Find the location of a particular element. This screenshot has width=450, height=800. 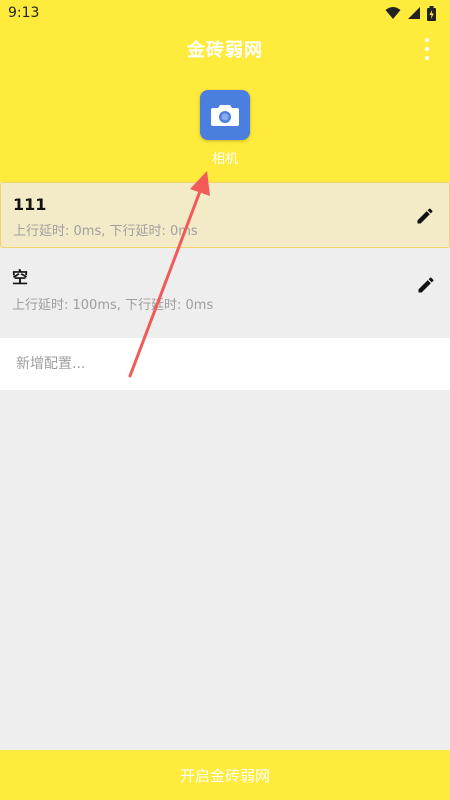

app-title: 金砖弱网 is located at coordinates (225, 50).